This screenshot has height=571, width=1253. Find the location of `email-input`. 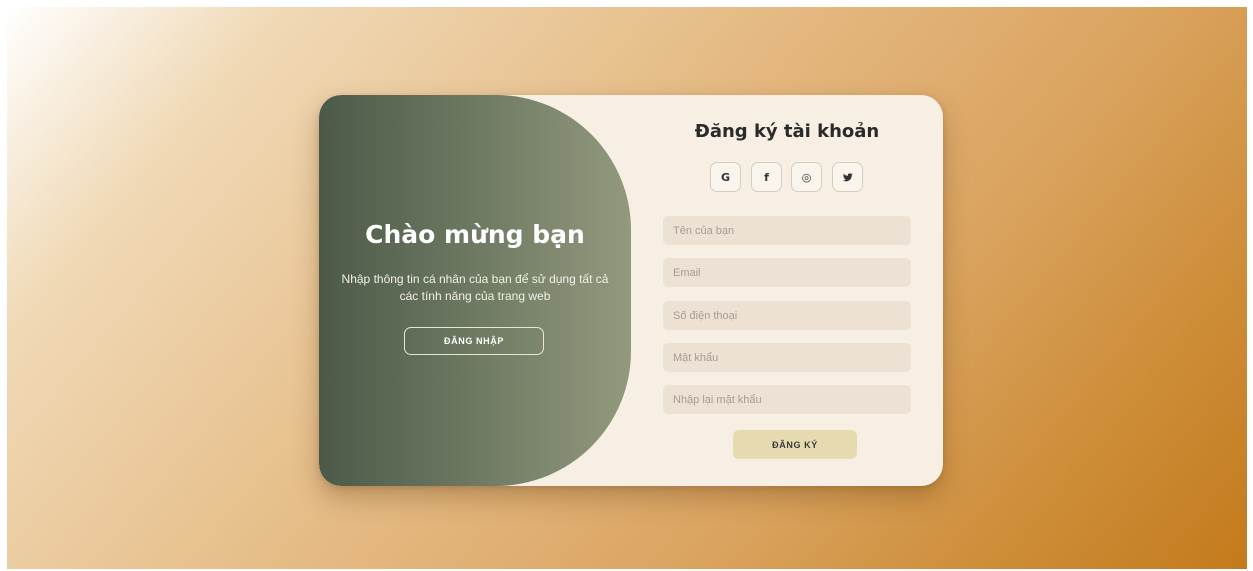

email-input is located at coordinates (787, 272).